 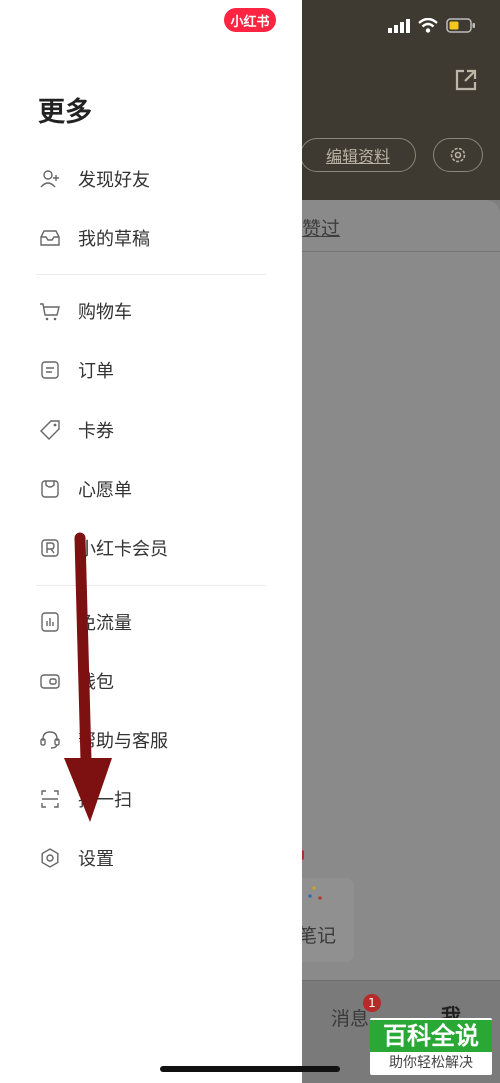 I want to click on menu-item-label: 设置, so click(x=96, y=859).